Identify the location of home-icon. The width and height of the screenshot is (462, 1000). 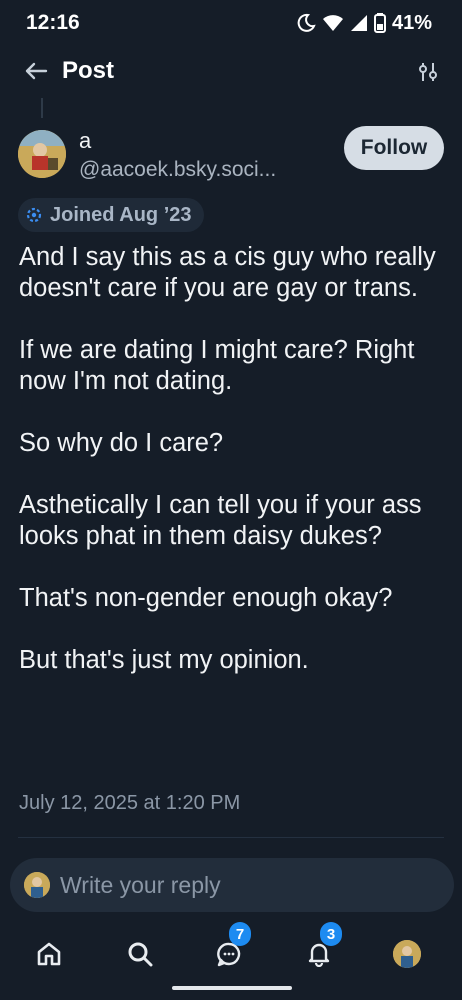
(49, 954).